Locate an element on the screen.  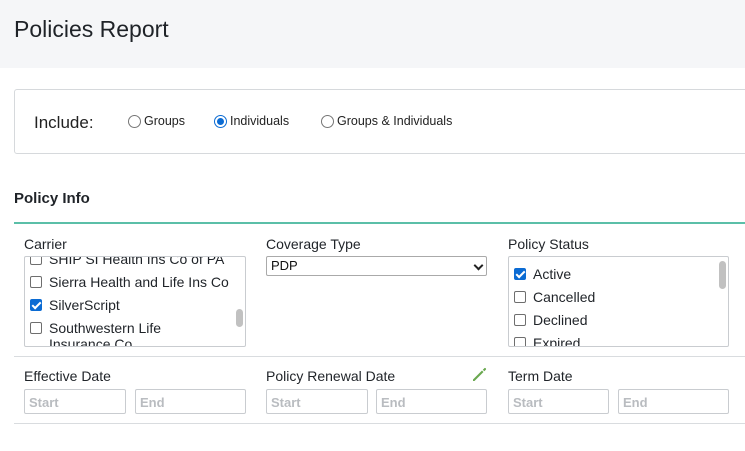
effective-date-end-input: End is located at coordinates (190, 401).